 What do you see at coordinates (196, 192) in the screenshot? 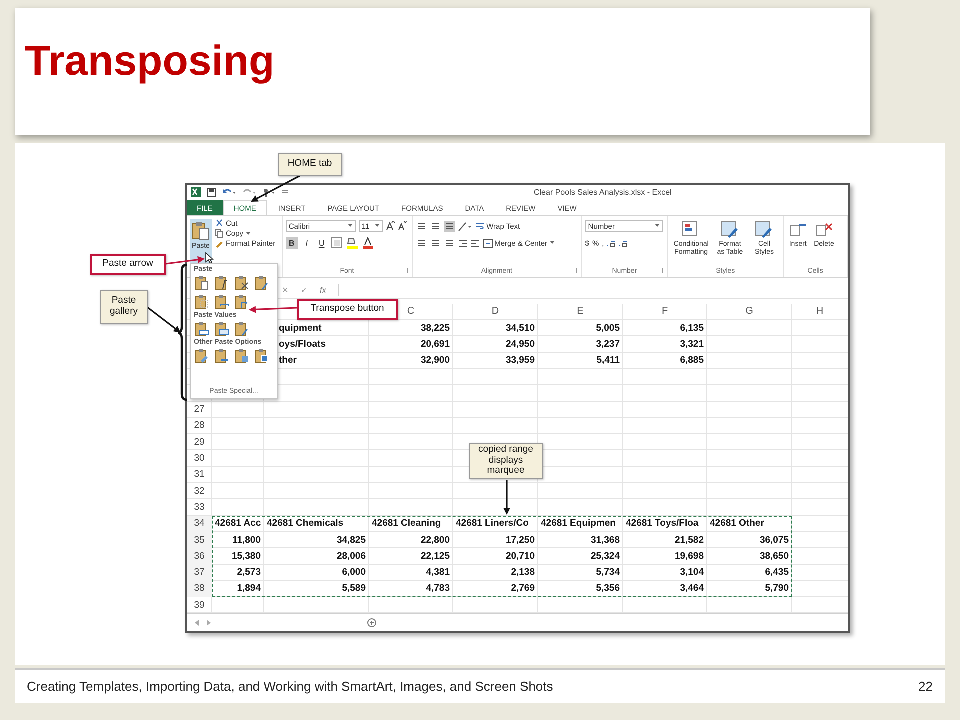
I see `excel-logo-icon` at bounding box center [196, 192].